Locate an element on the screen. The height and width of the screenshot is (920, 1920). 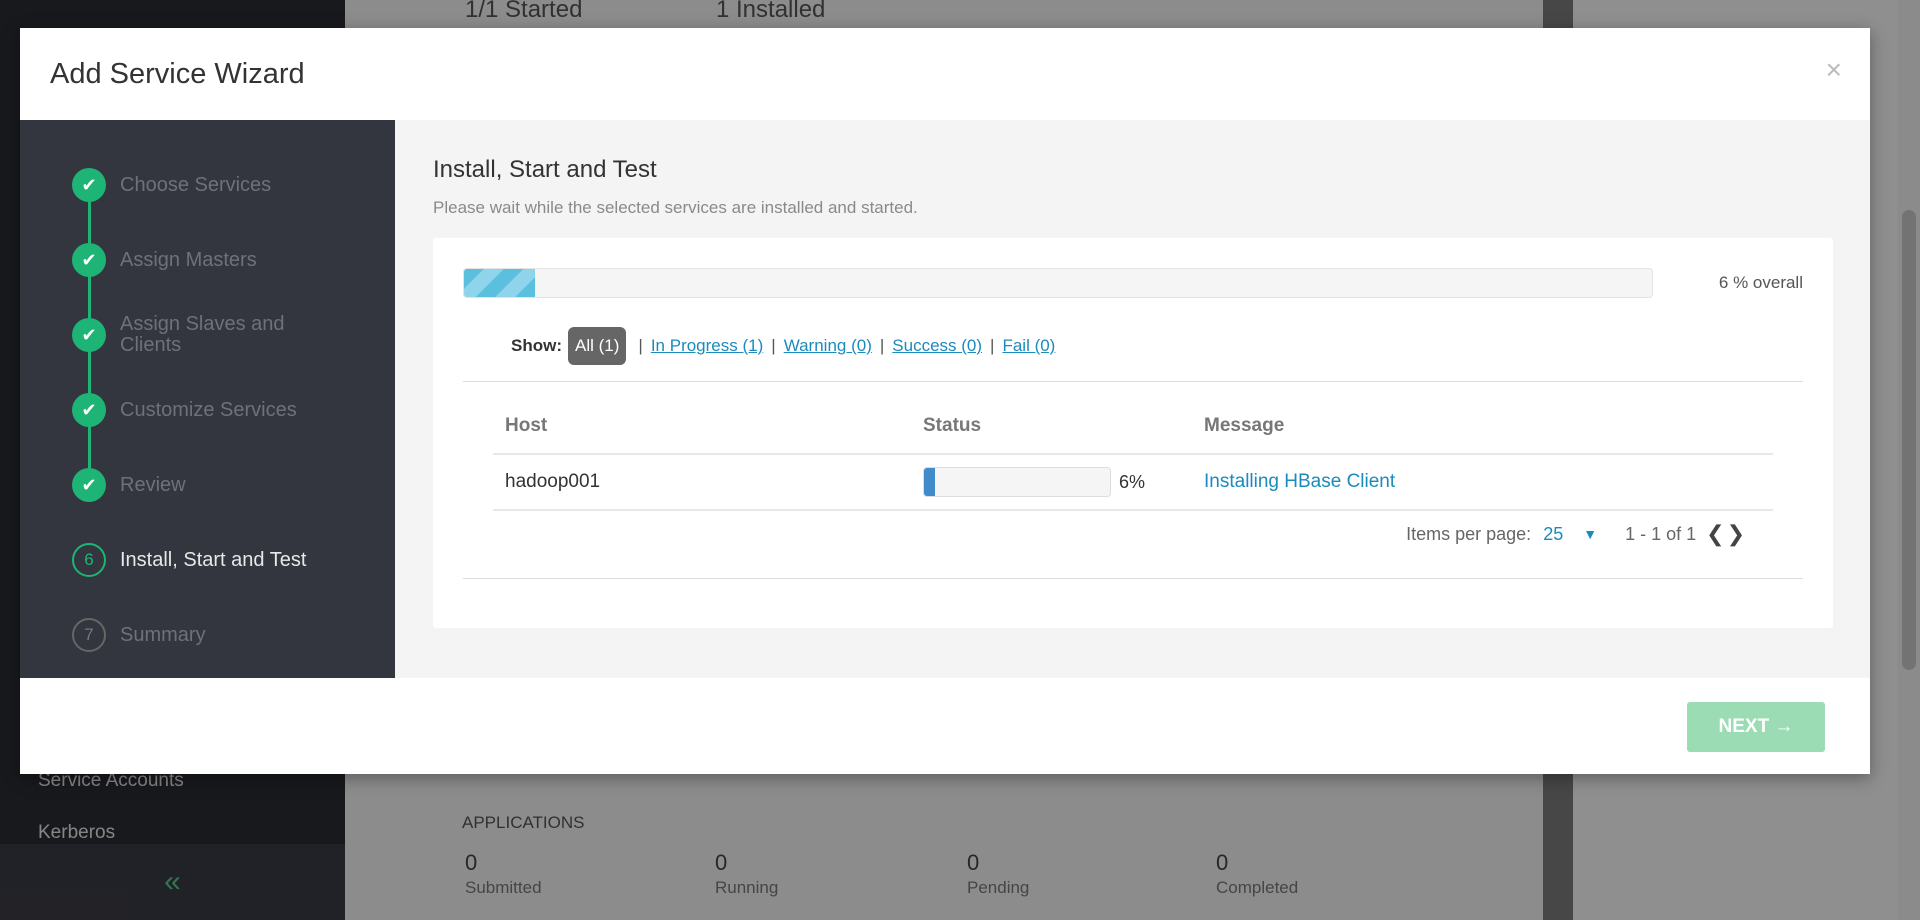
step-title: Install, Start and Test is located at coordinates (545, 169).